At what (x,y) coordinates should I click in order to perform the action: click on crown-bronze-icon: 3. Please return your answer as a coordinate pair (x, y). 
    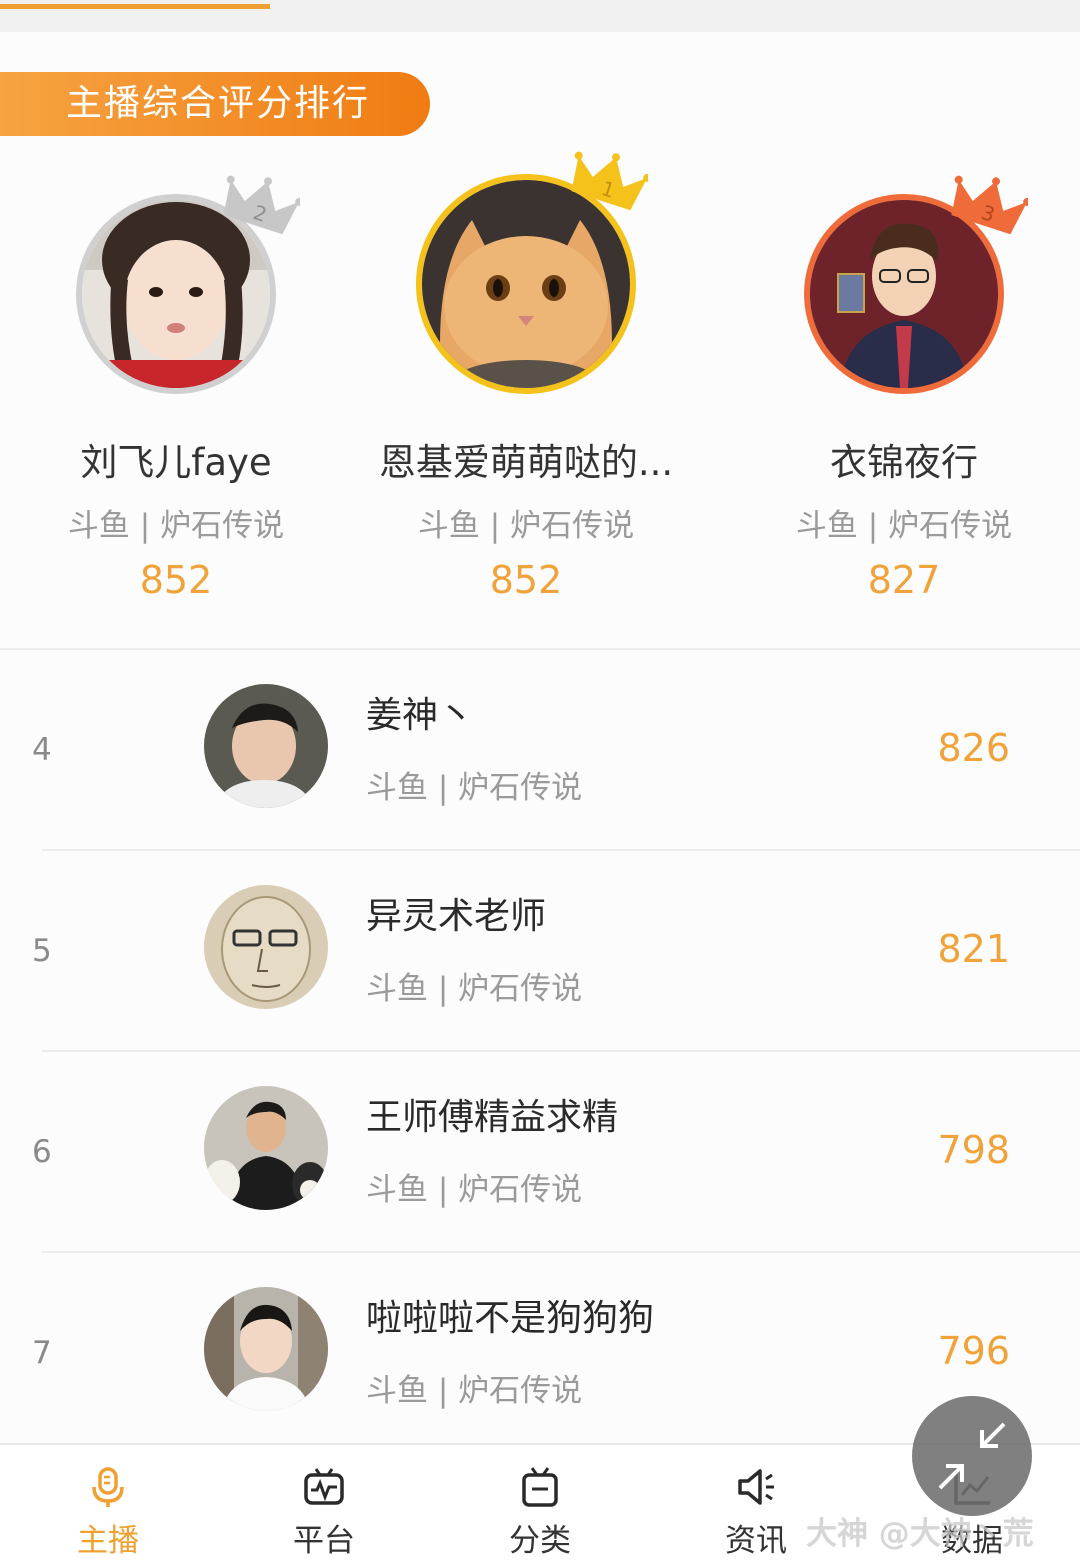
    Looking at the image, I should click on (989, 205).